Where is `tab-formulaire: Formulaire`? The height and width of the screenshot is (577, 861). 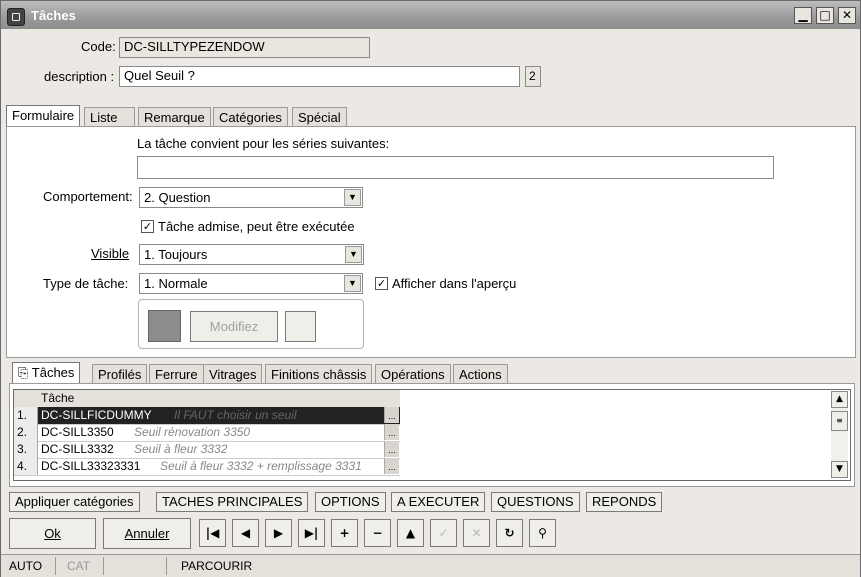 tab-formulaire: Formulaire is located at coordinates (43, 116).